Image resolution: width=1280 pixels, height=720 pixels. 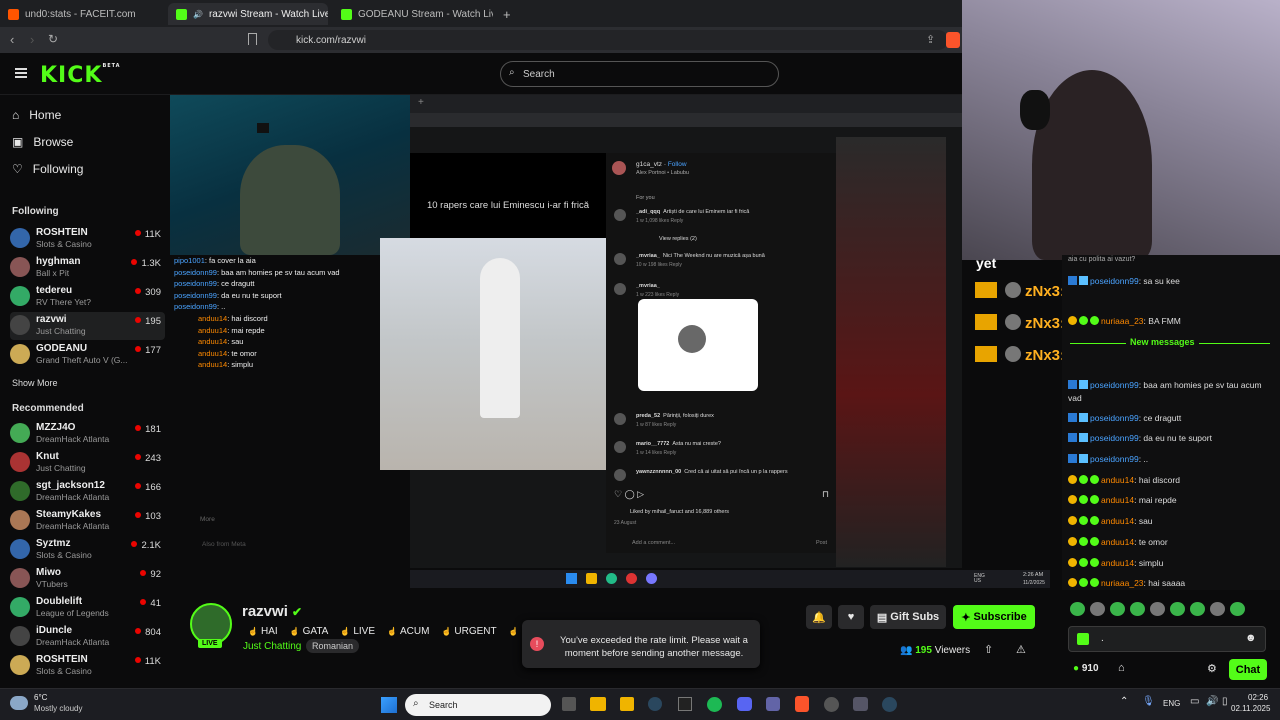 What do you see at coordinates (53, 39) in the screenshot?
I see `reload-icon: ↻` at bounding box center [53, 39].